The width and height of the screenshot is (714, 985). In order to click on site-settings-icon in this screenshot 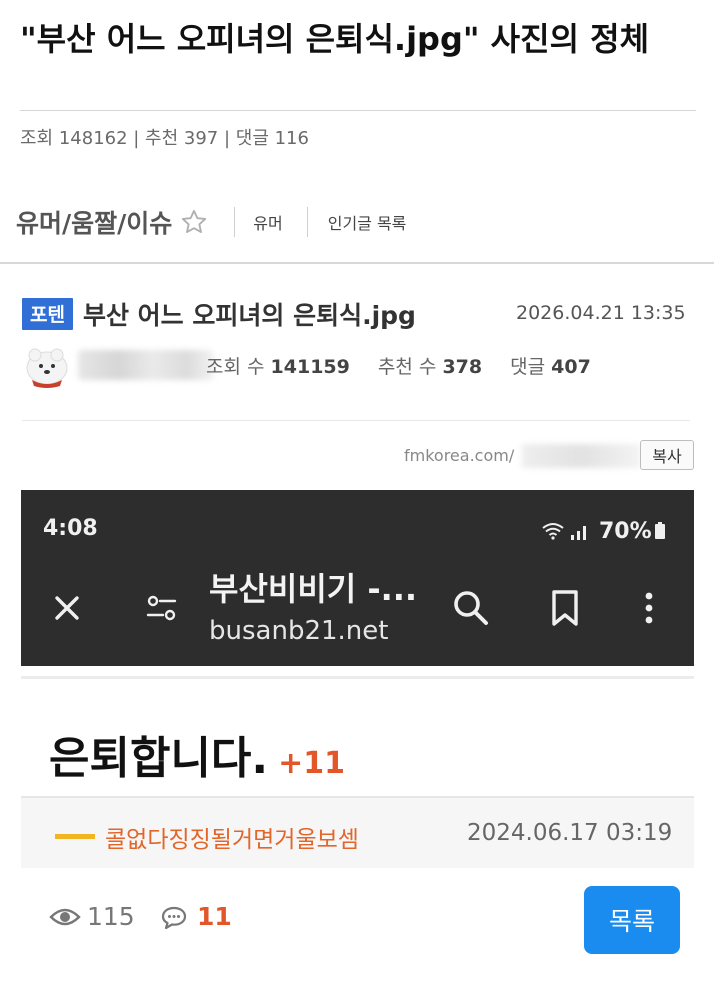, I will do `click(162, 608)`.